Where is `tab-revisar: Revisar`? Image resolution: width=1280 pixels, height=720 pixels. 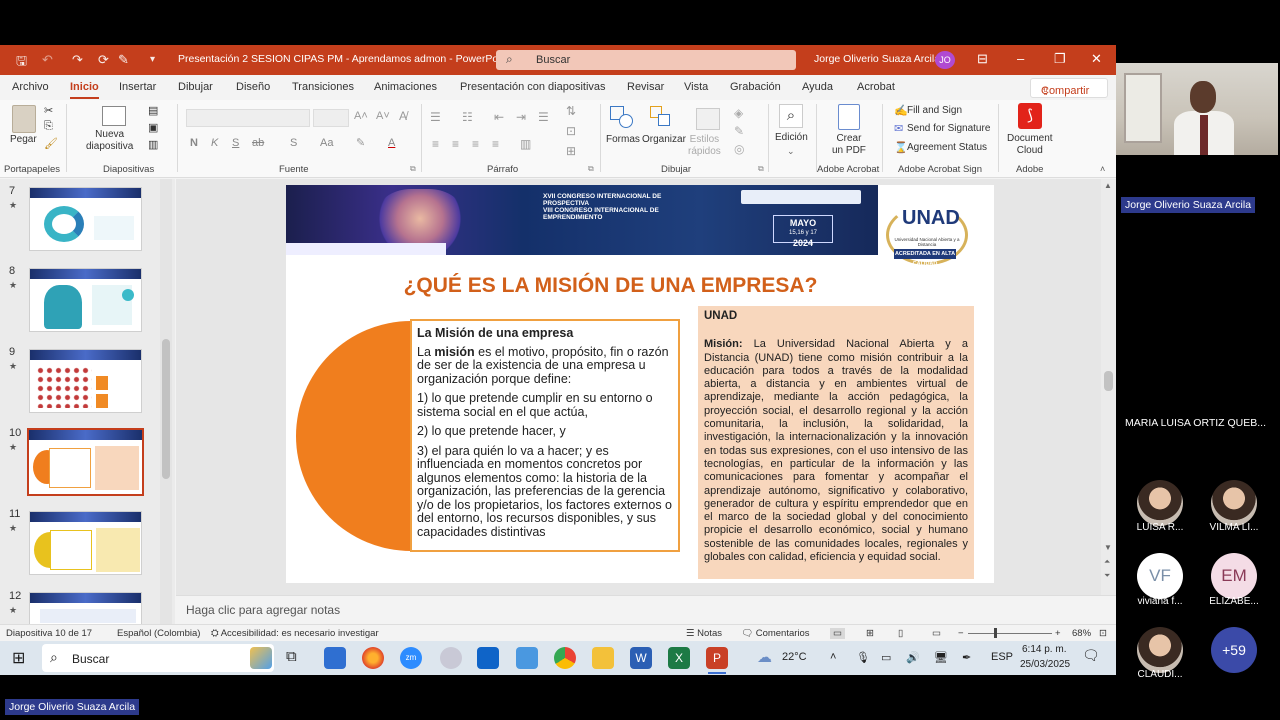
tab-revisar: Revisar is located at coordinates (645, 87).